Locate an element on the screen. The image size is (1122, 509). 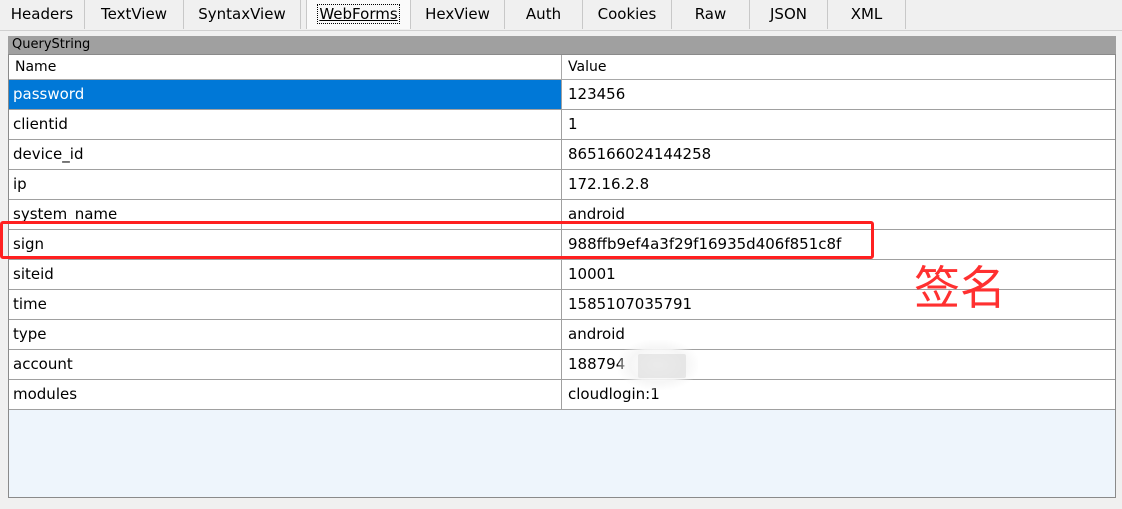
table-row: system_name android is located at coordinates (562, 215).